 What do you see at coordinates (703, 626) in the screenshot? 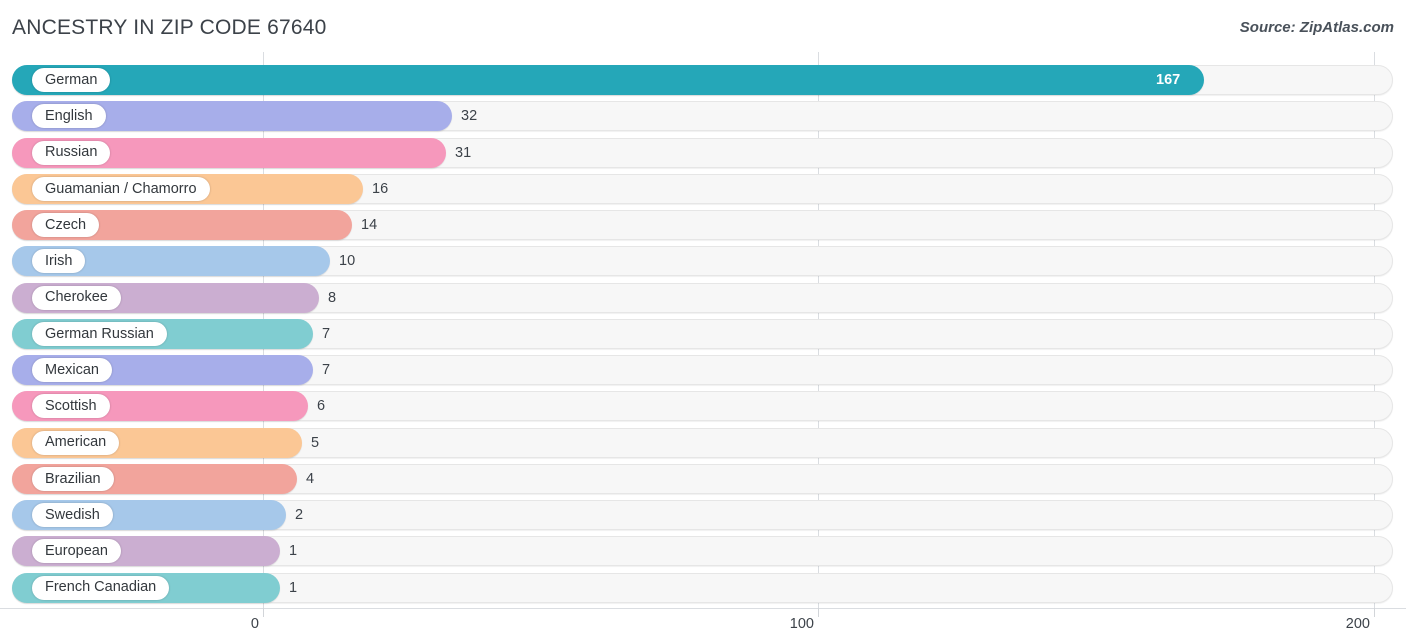
I see `x-axis: 0 100 200` at bounding box center [703, 626].